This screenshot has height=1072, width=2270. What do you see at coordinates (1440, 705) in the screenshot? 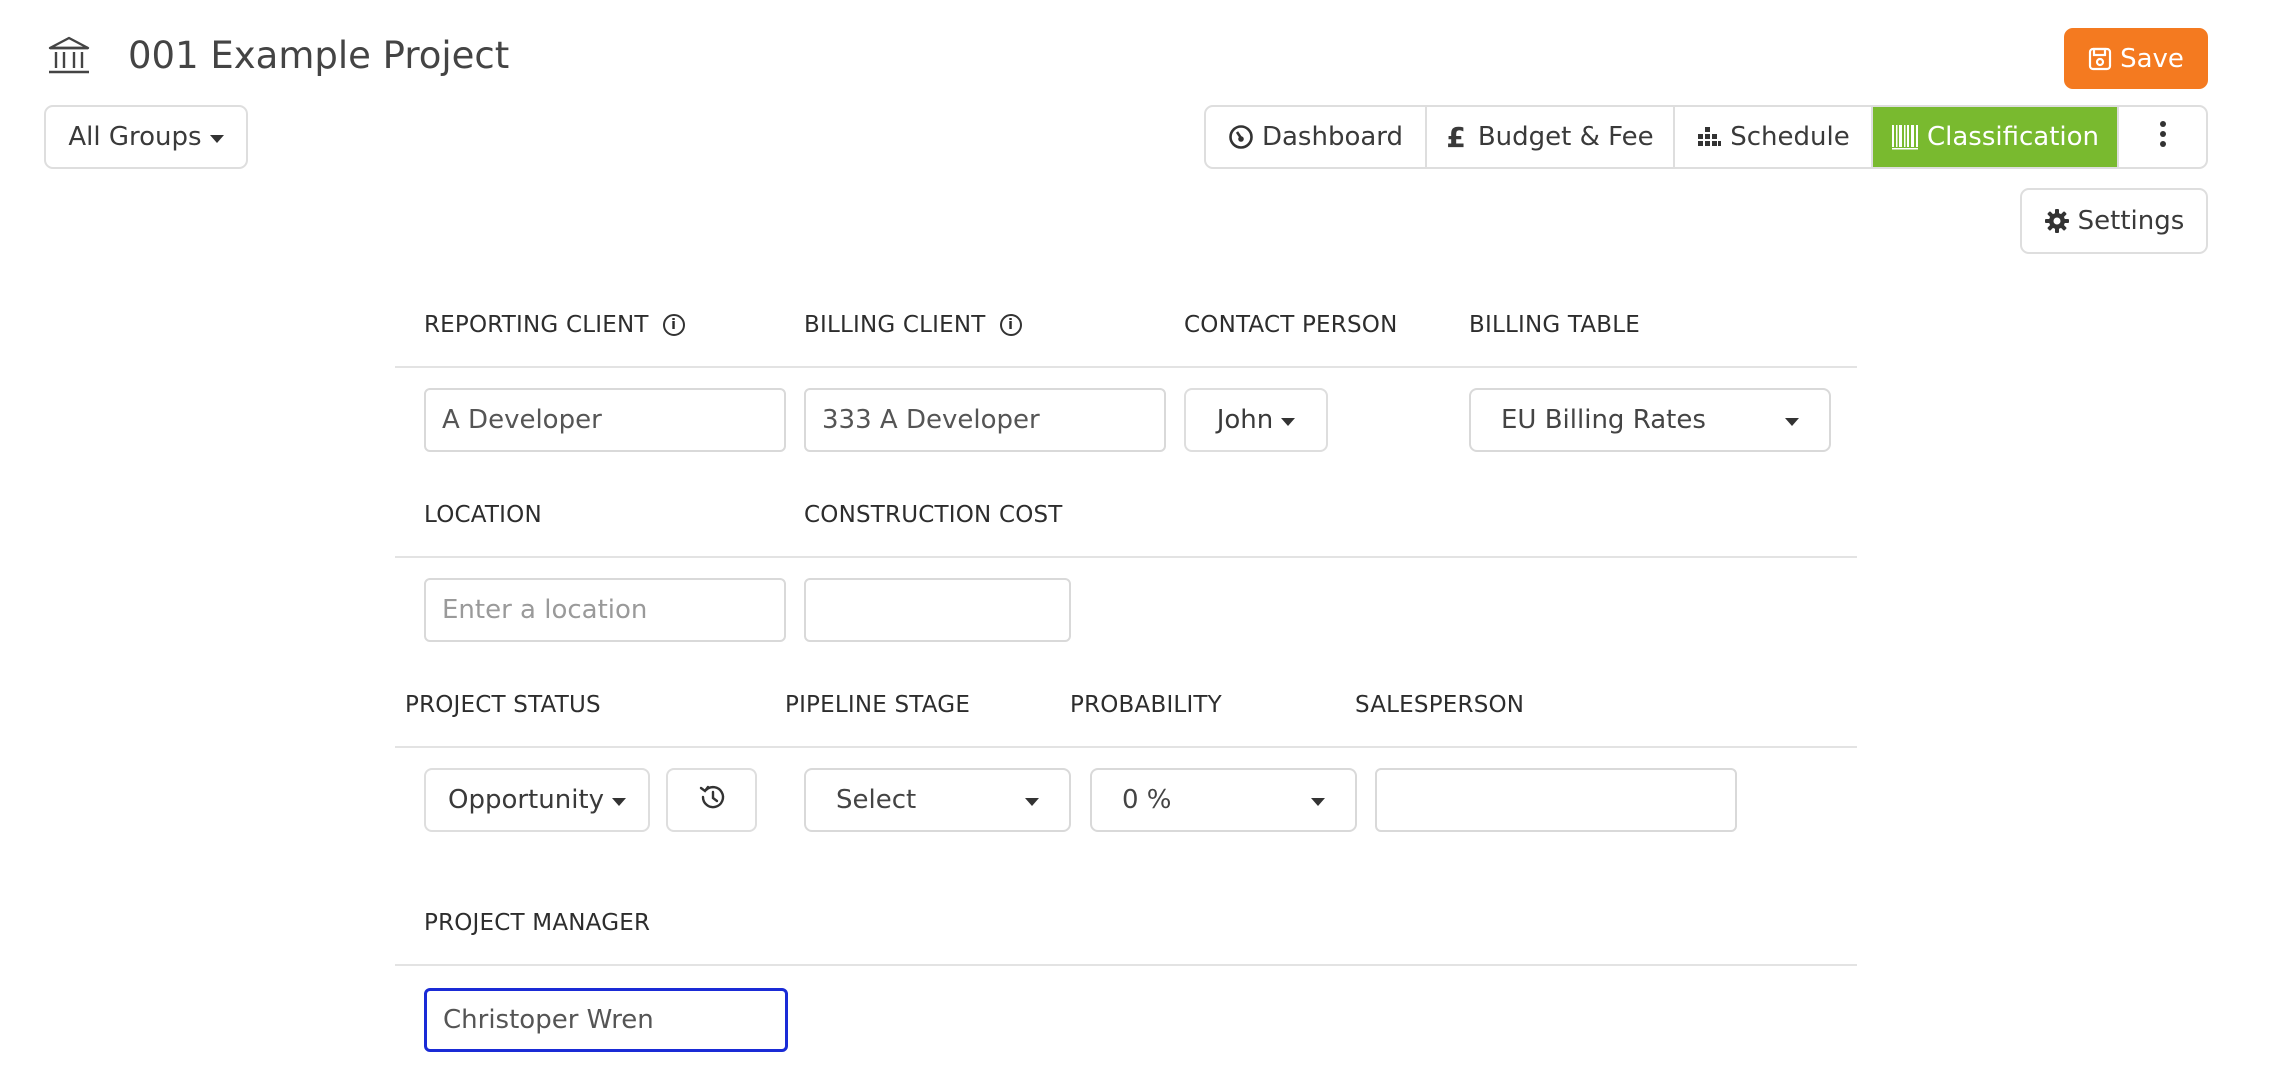
I see `salesperson-label: SALESPERSON` at bounding box center [1440, 705].